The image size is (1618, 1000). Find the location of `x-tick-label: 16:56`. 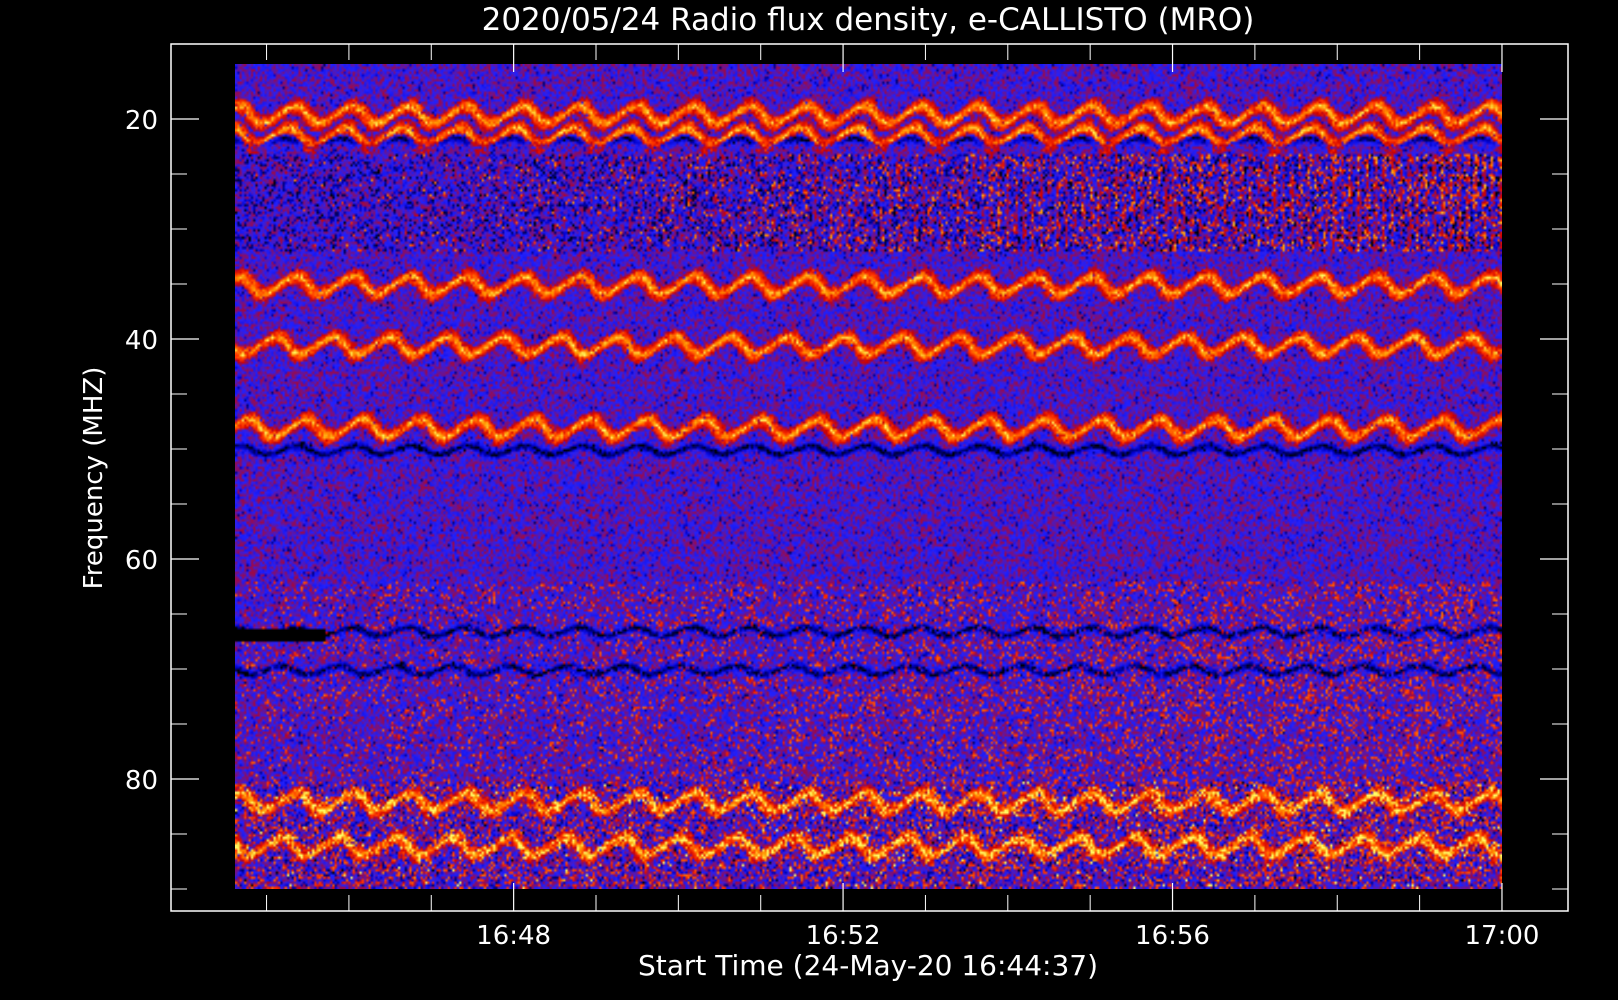

x-tick-label: 16:56 is located at coordinates (1172, 936).